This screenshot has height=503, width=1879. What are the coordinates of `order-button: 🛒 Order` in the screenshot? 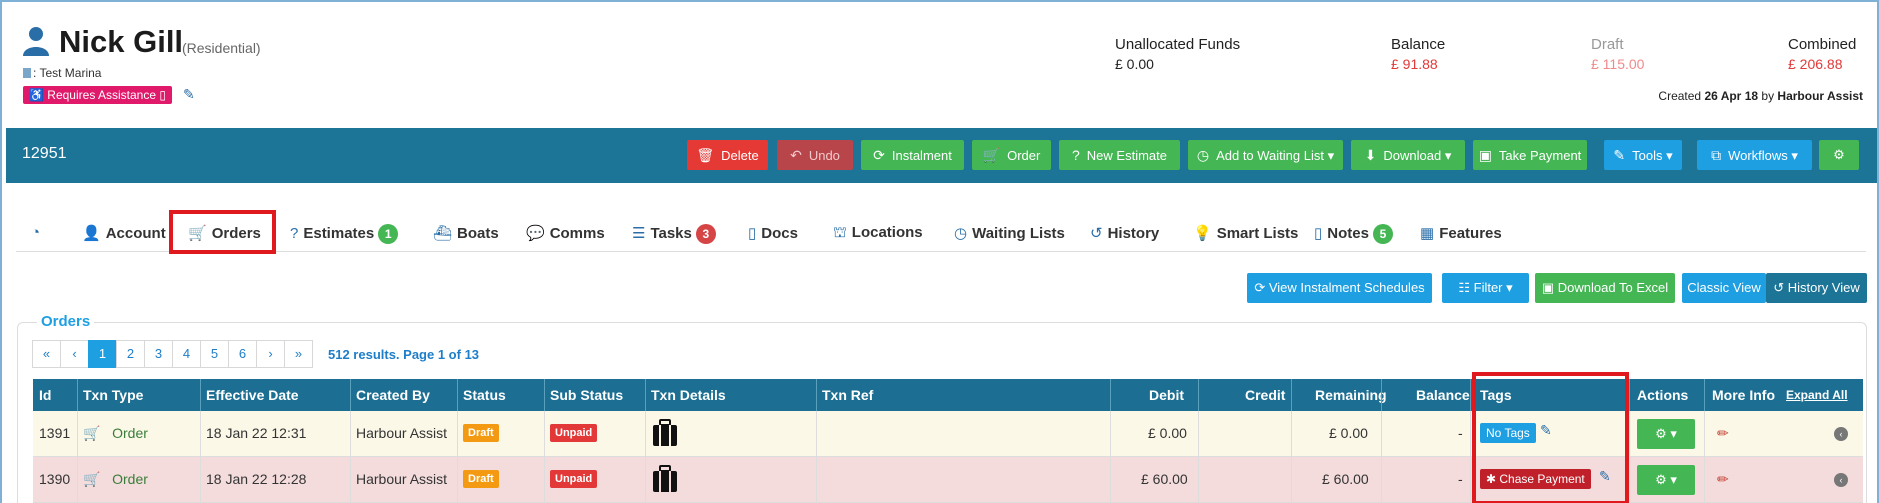 It's located at (1011, 155).